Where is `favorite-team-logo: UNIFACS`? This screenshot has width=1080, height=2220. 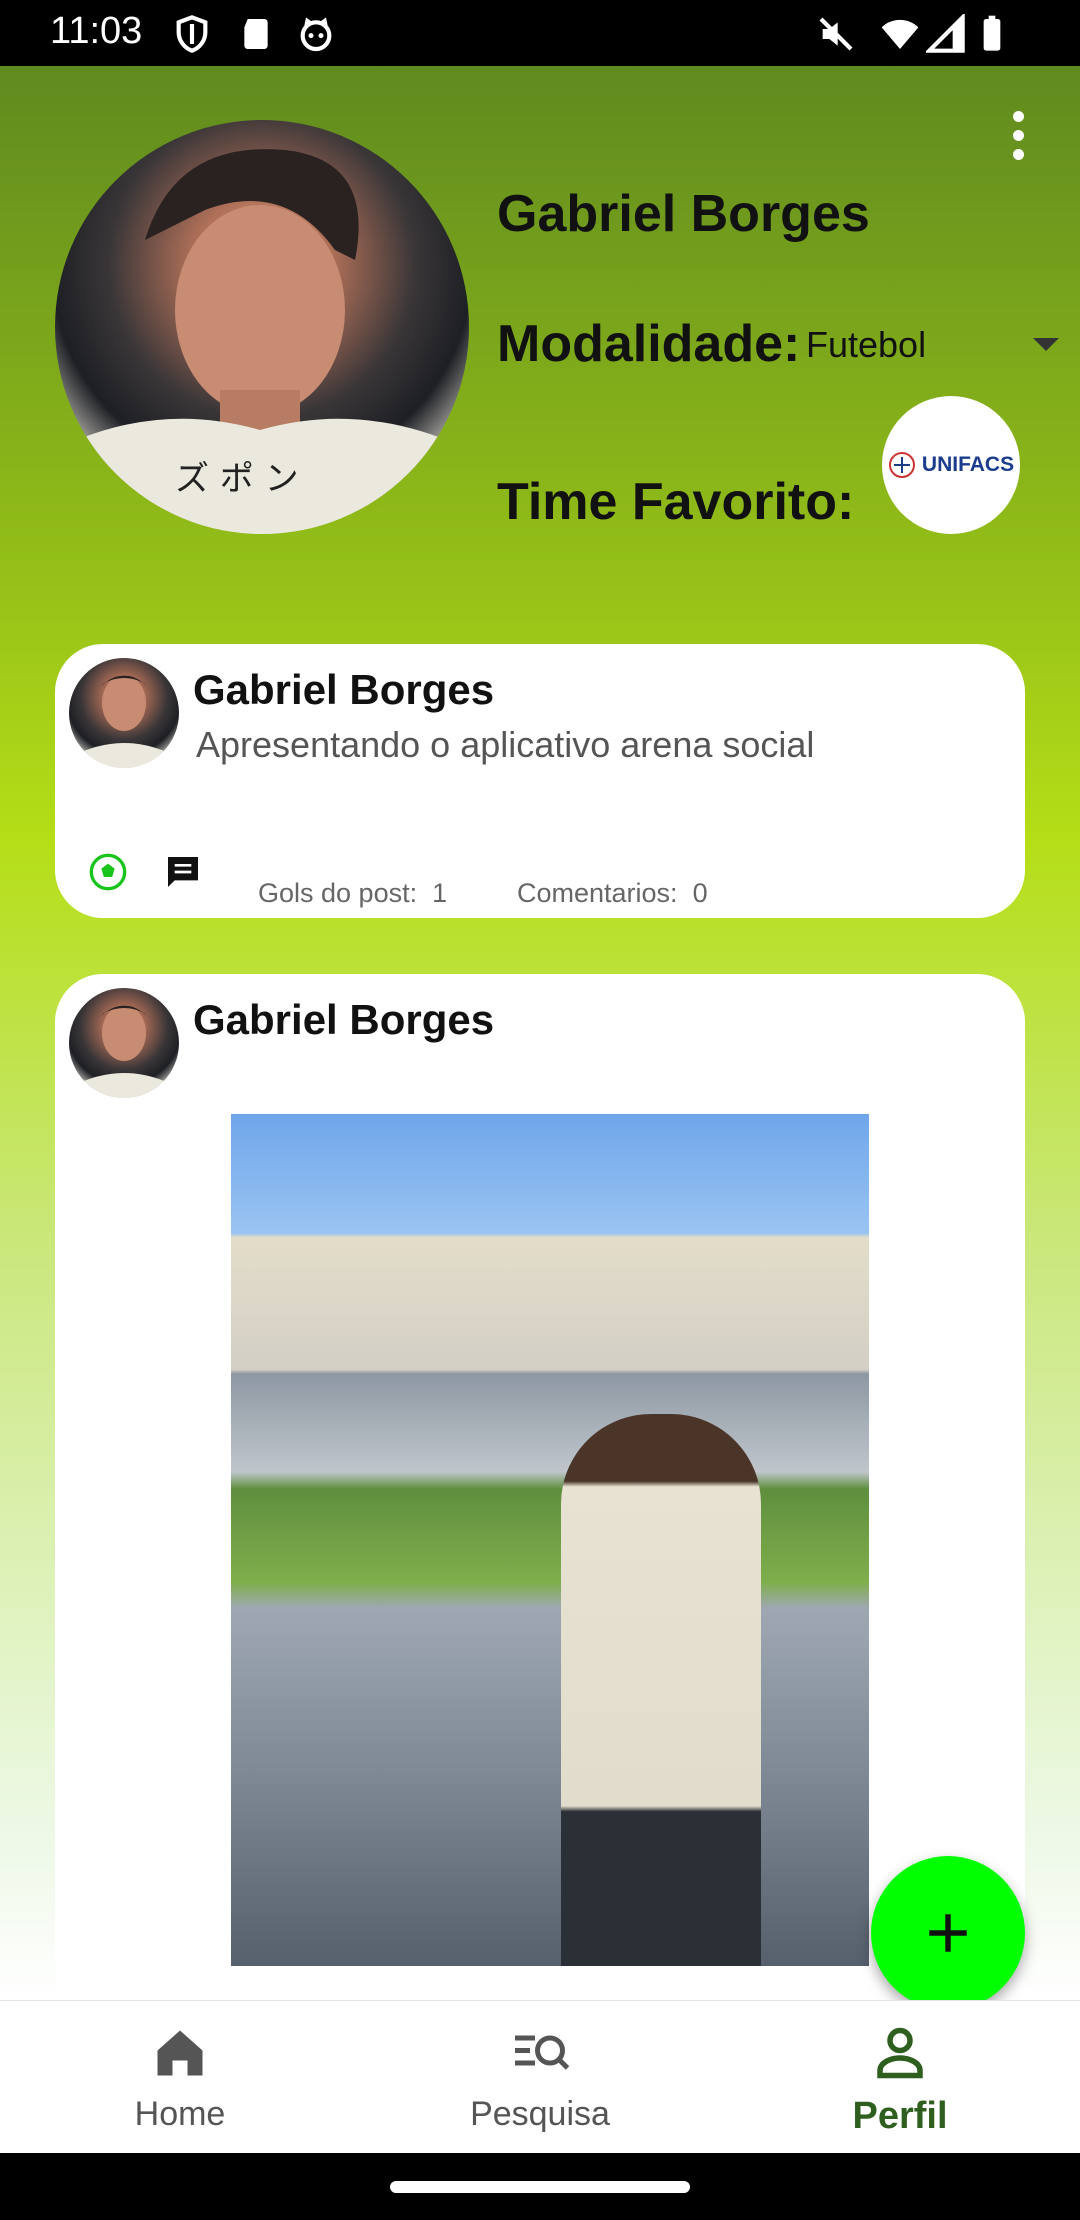
favorite-team-logo: UNIFACS is located at coordinates (951, 465).